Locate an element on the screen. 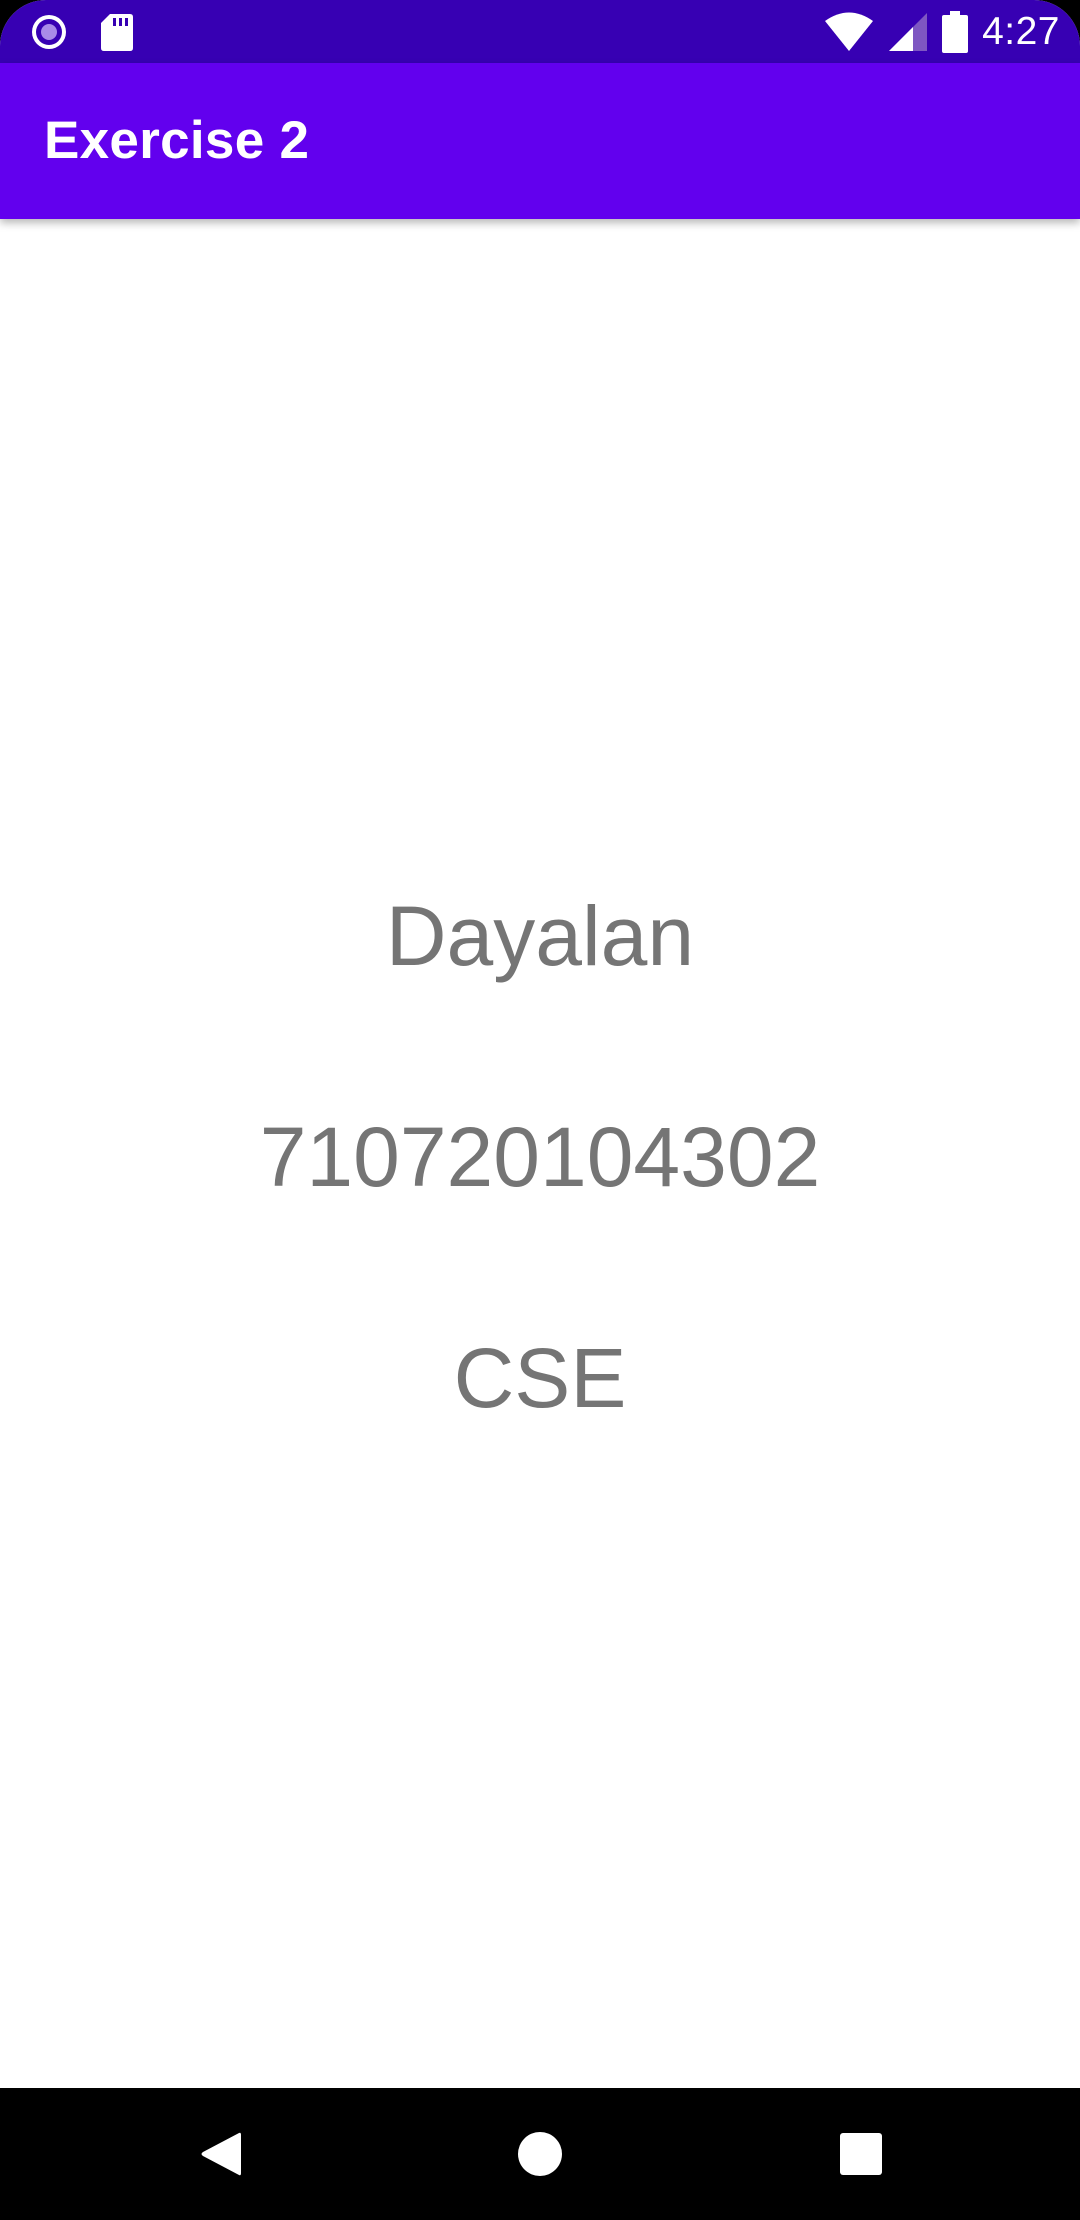 The width and height of the screenshot is (1080, 2220). battery-icon is located at coordinates (955, 32).